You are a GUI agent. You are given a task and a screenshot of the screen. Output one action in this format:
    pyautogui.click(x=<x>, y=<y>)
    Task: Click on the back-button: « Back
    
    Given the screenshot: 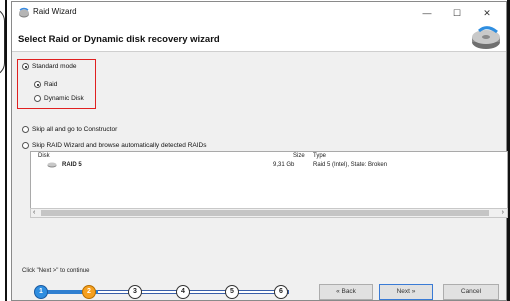 What is the action you would take?
    pyautogui.click(x=346, y=292)
    